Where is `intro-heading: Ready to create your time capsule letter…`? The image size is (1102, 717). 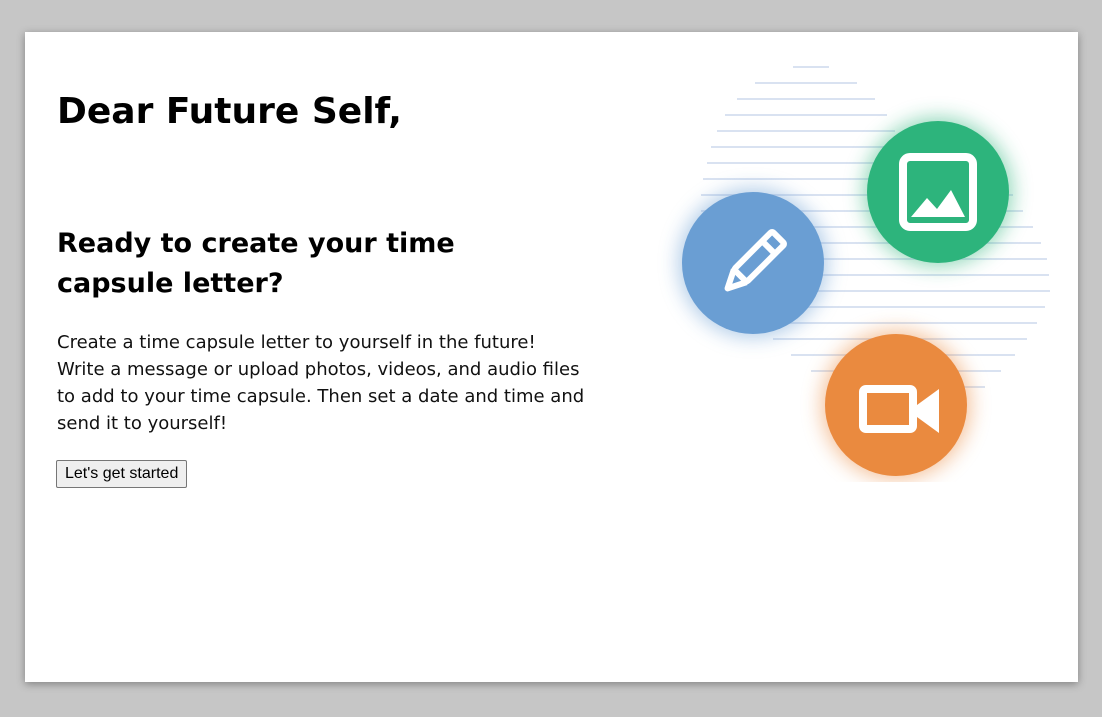 intro-heading: Ready to create your time capsule letter… is located at coordinates (256, 263).